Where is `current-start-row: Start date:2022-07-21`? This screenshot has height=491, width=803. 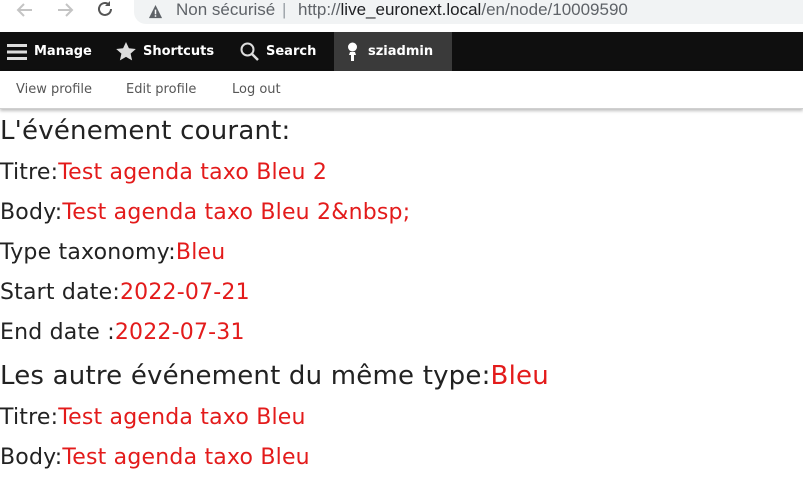 current-start-row: Start date:2022-07-21 is located at coordinates (125, 292).